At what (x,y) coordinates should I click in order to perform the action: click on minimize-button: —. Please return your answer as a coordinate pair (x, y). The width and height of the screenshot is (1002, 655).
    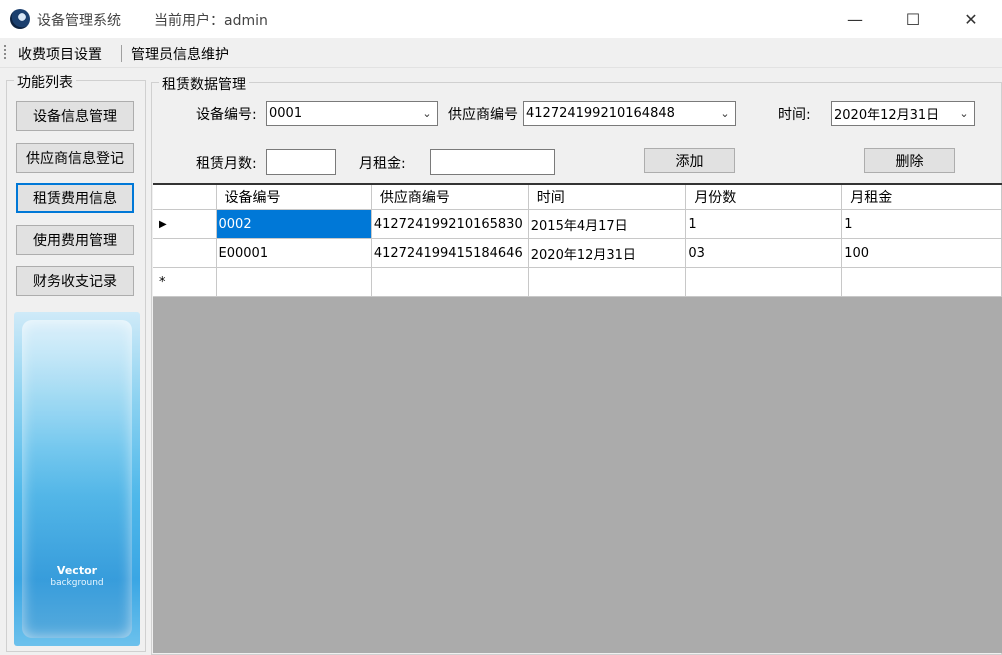
    Looking at the image, I should click on (855, 19).